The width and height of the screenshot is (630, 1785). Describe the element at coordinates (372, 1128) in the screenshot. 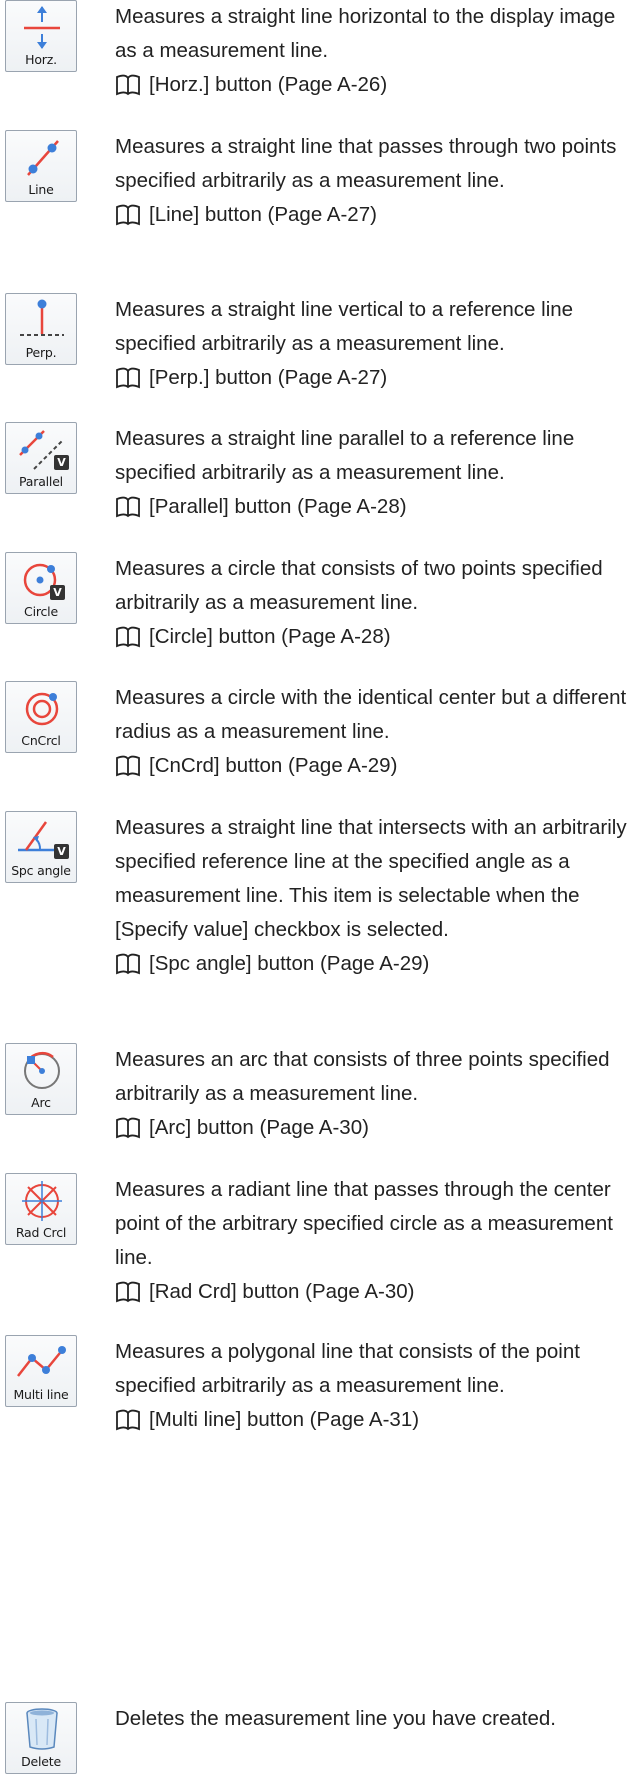

I see `arc-reference-link: [Arc] button (Page A-30)` at that location.